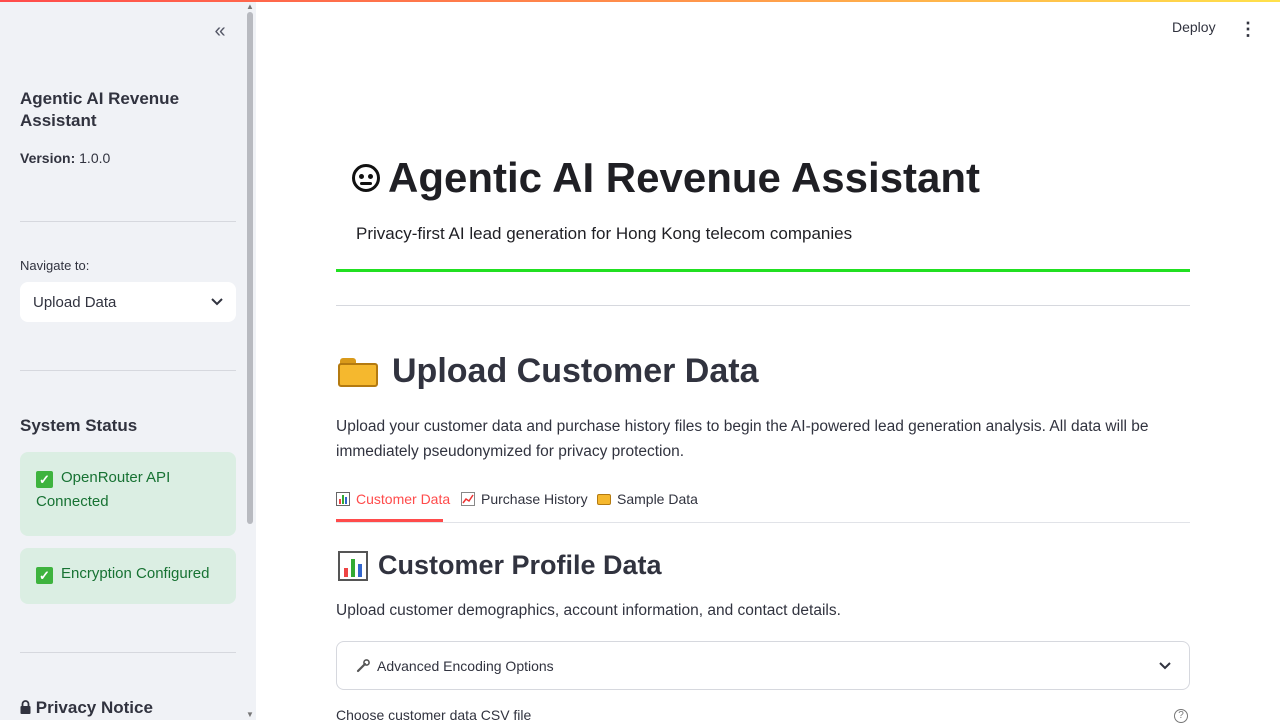  I want to click on subsection-heading-text: Customer Profile Data, so click(520, 565).